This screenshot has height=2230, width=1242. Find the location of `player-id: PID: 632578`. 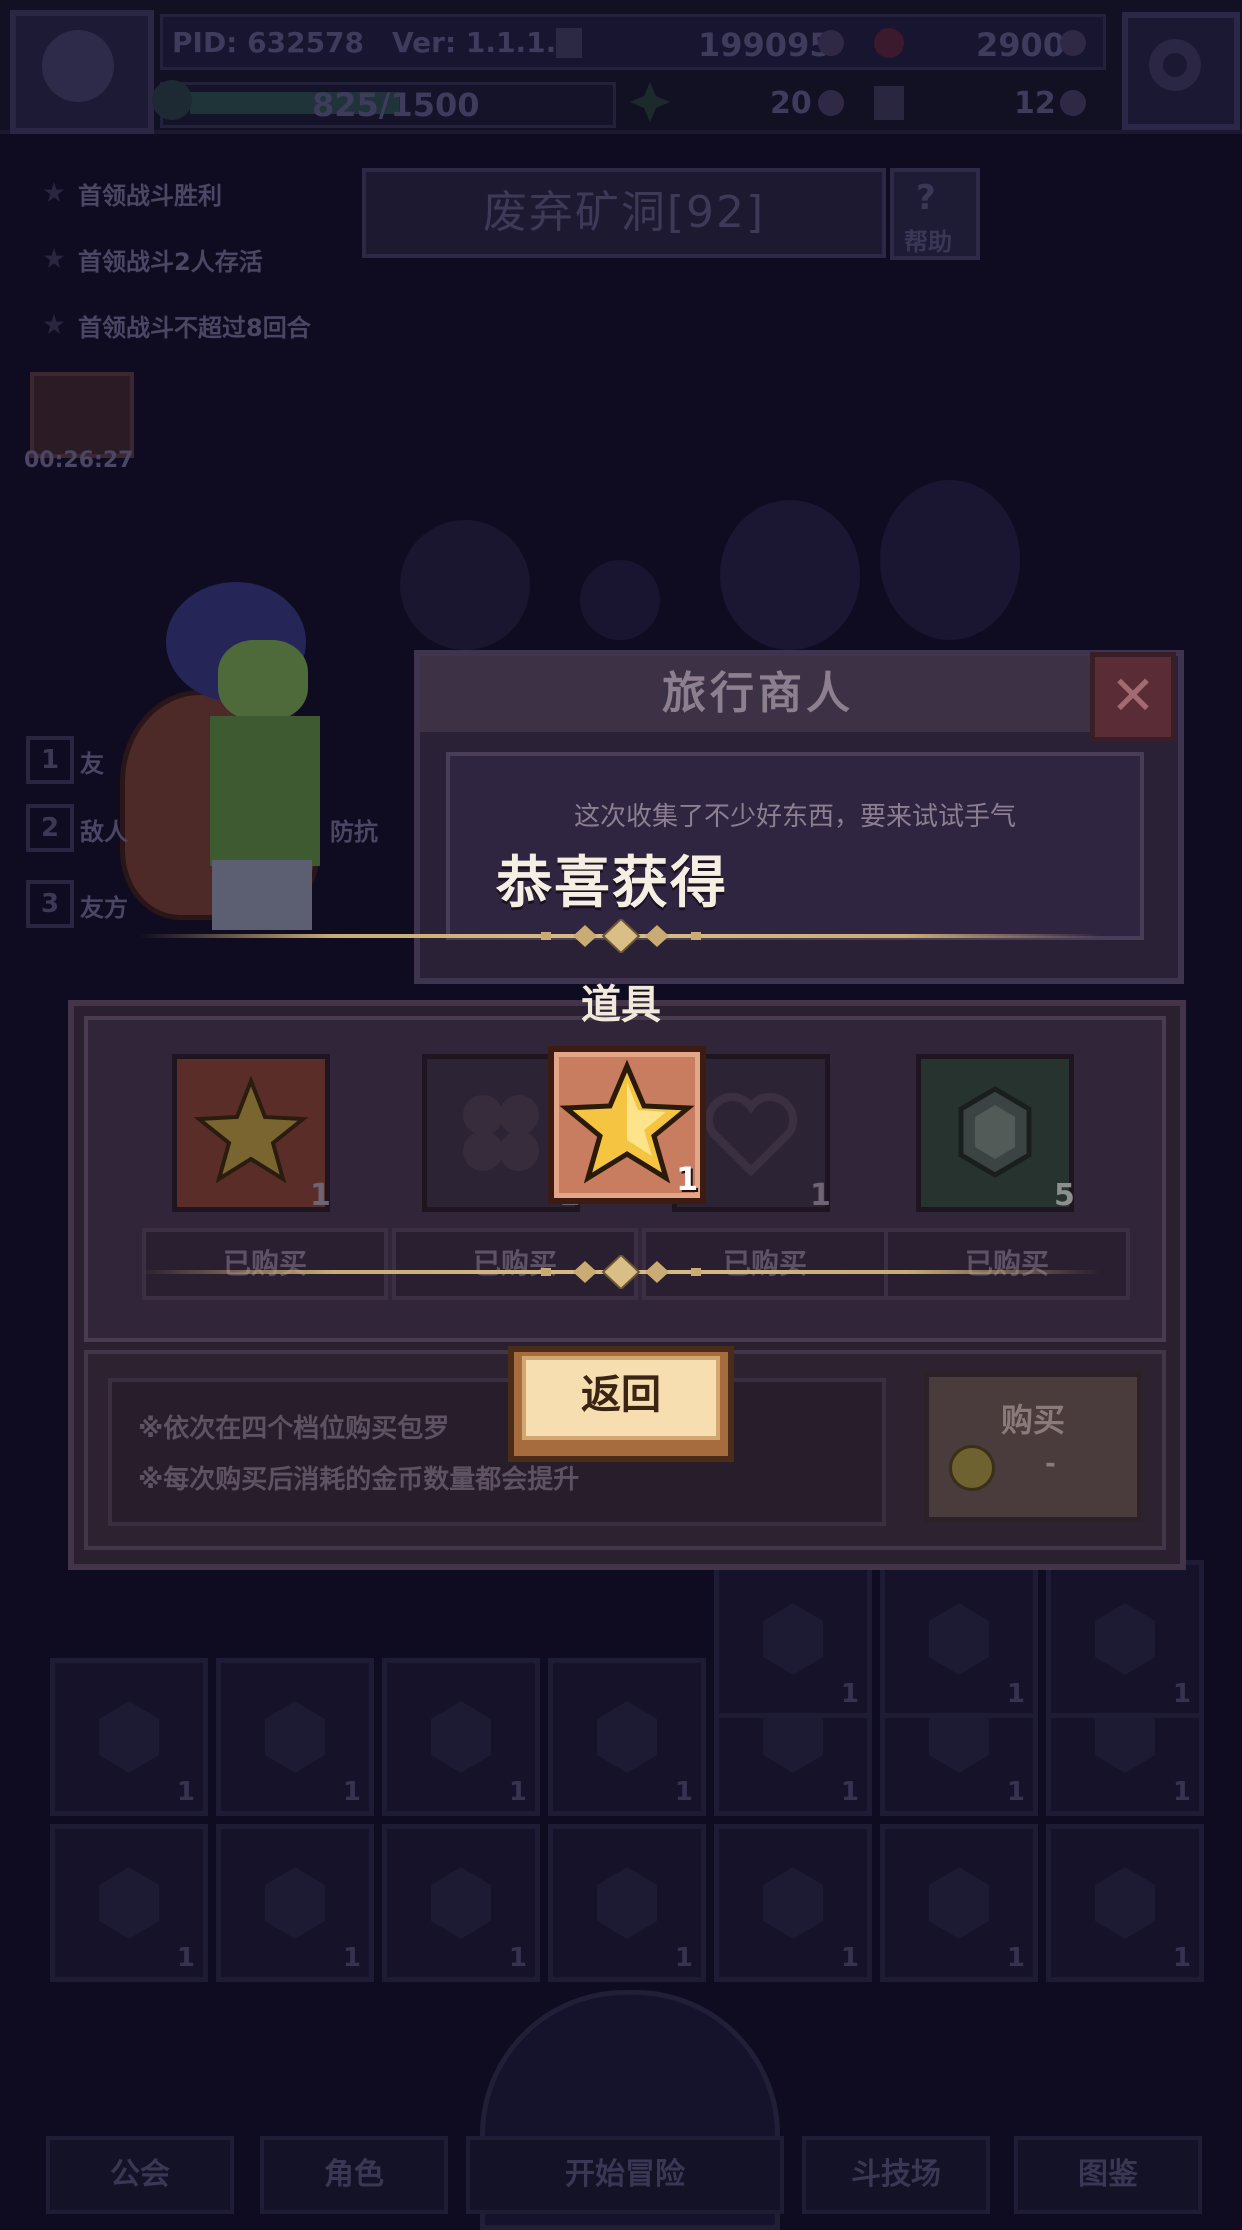

player-id: PID: 632578 is located at coordinates (268, 42).